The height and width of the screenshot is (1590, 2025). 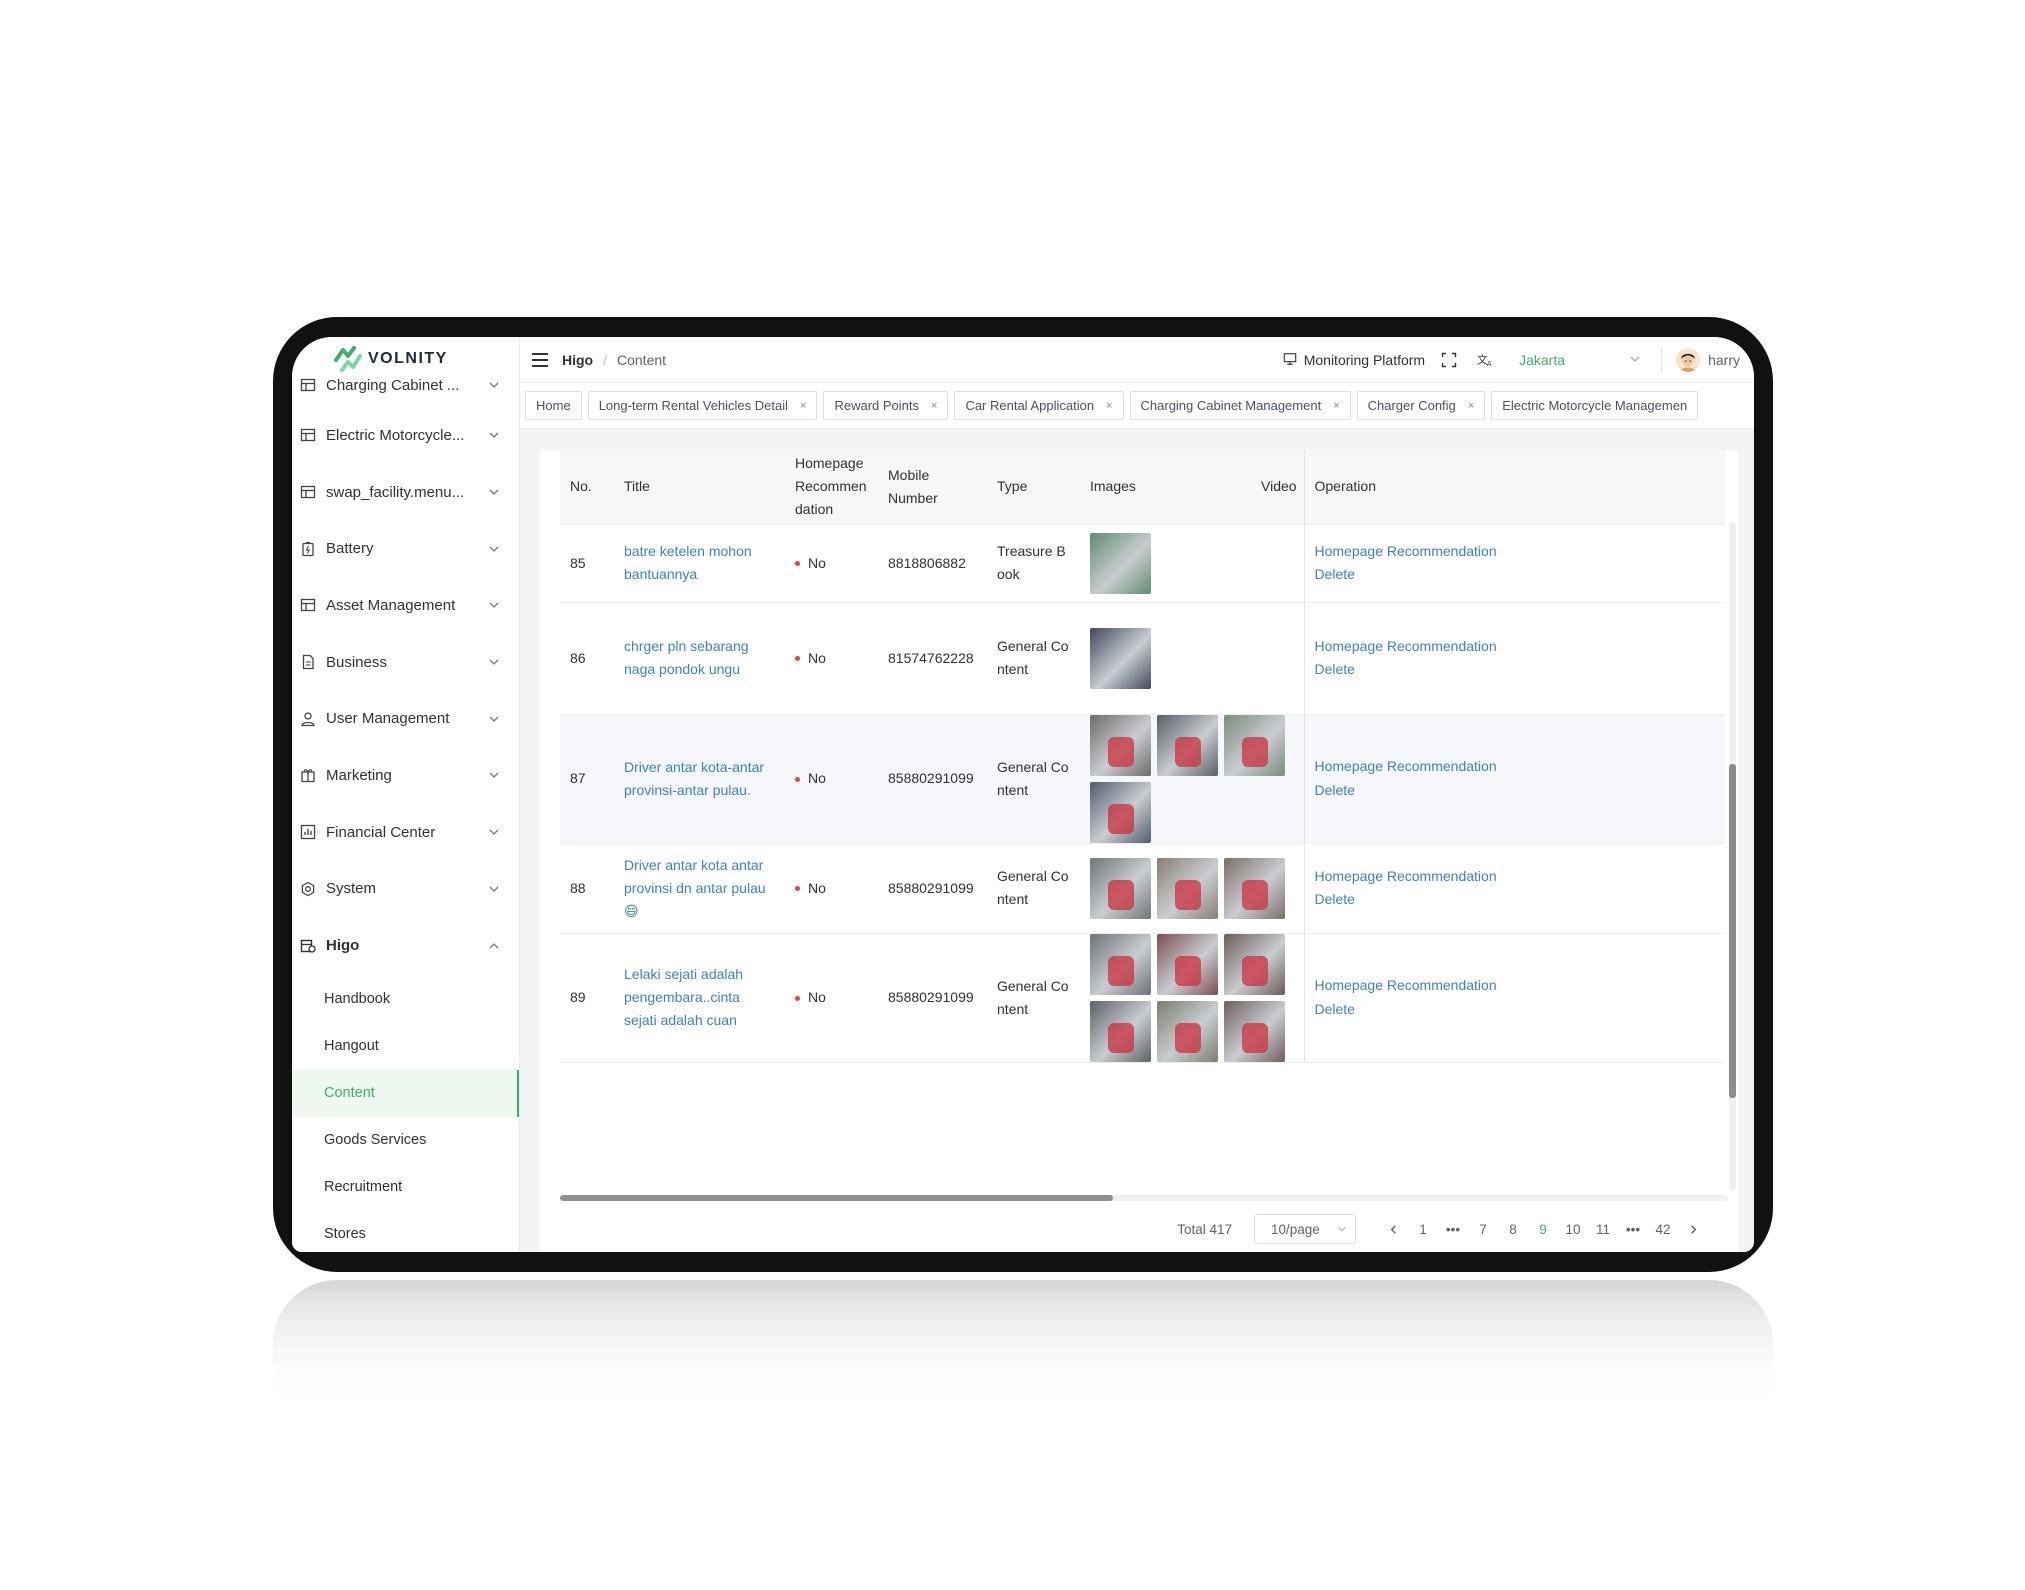 I want to click on sidebar-item-system: System, so click(x=405, y=889).